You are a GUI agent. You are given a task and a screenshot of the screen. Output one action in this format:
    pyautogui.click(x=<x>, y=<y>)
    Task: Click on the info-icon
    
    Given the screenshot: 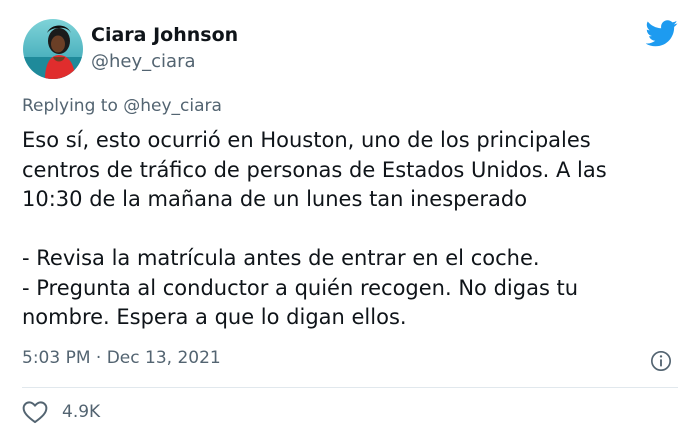 What is the action you would take?
    pyautogui.click(x=661, y=361)
    